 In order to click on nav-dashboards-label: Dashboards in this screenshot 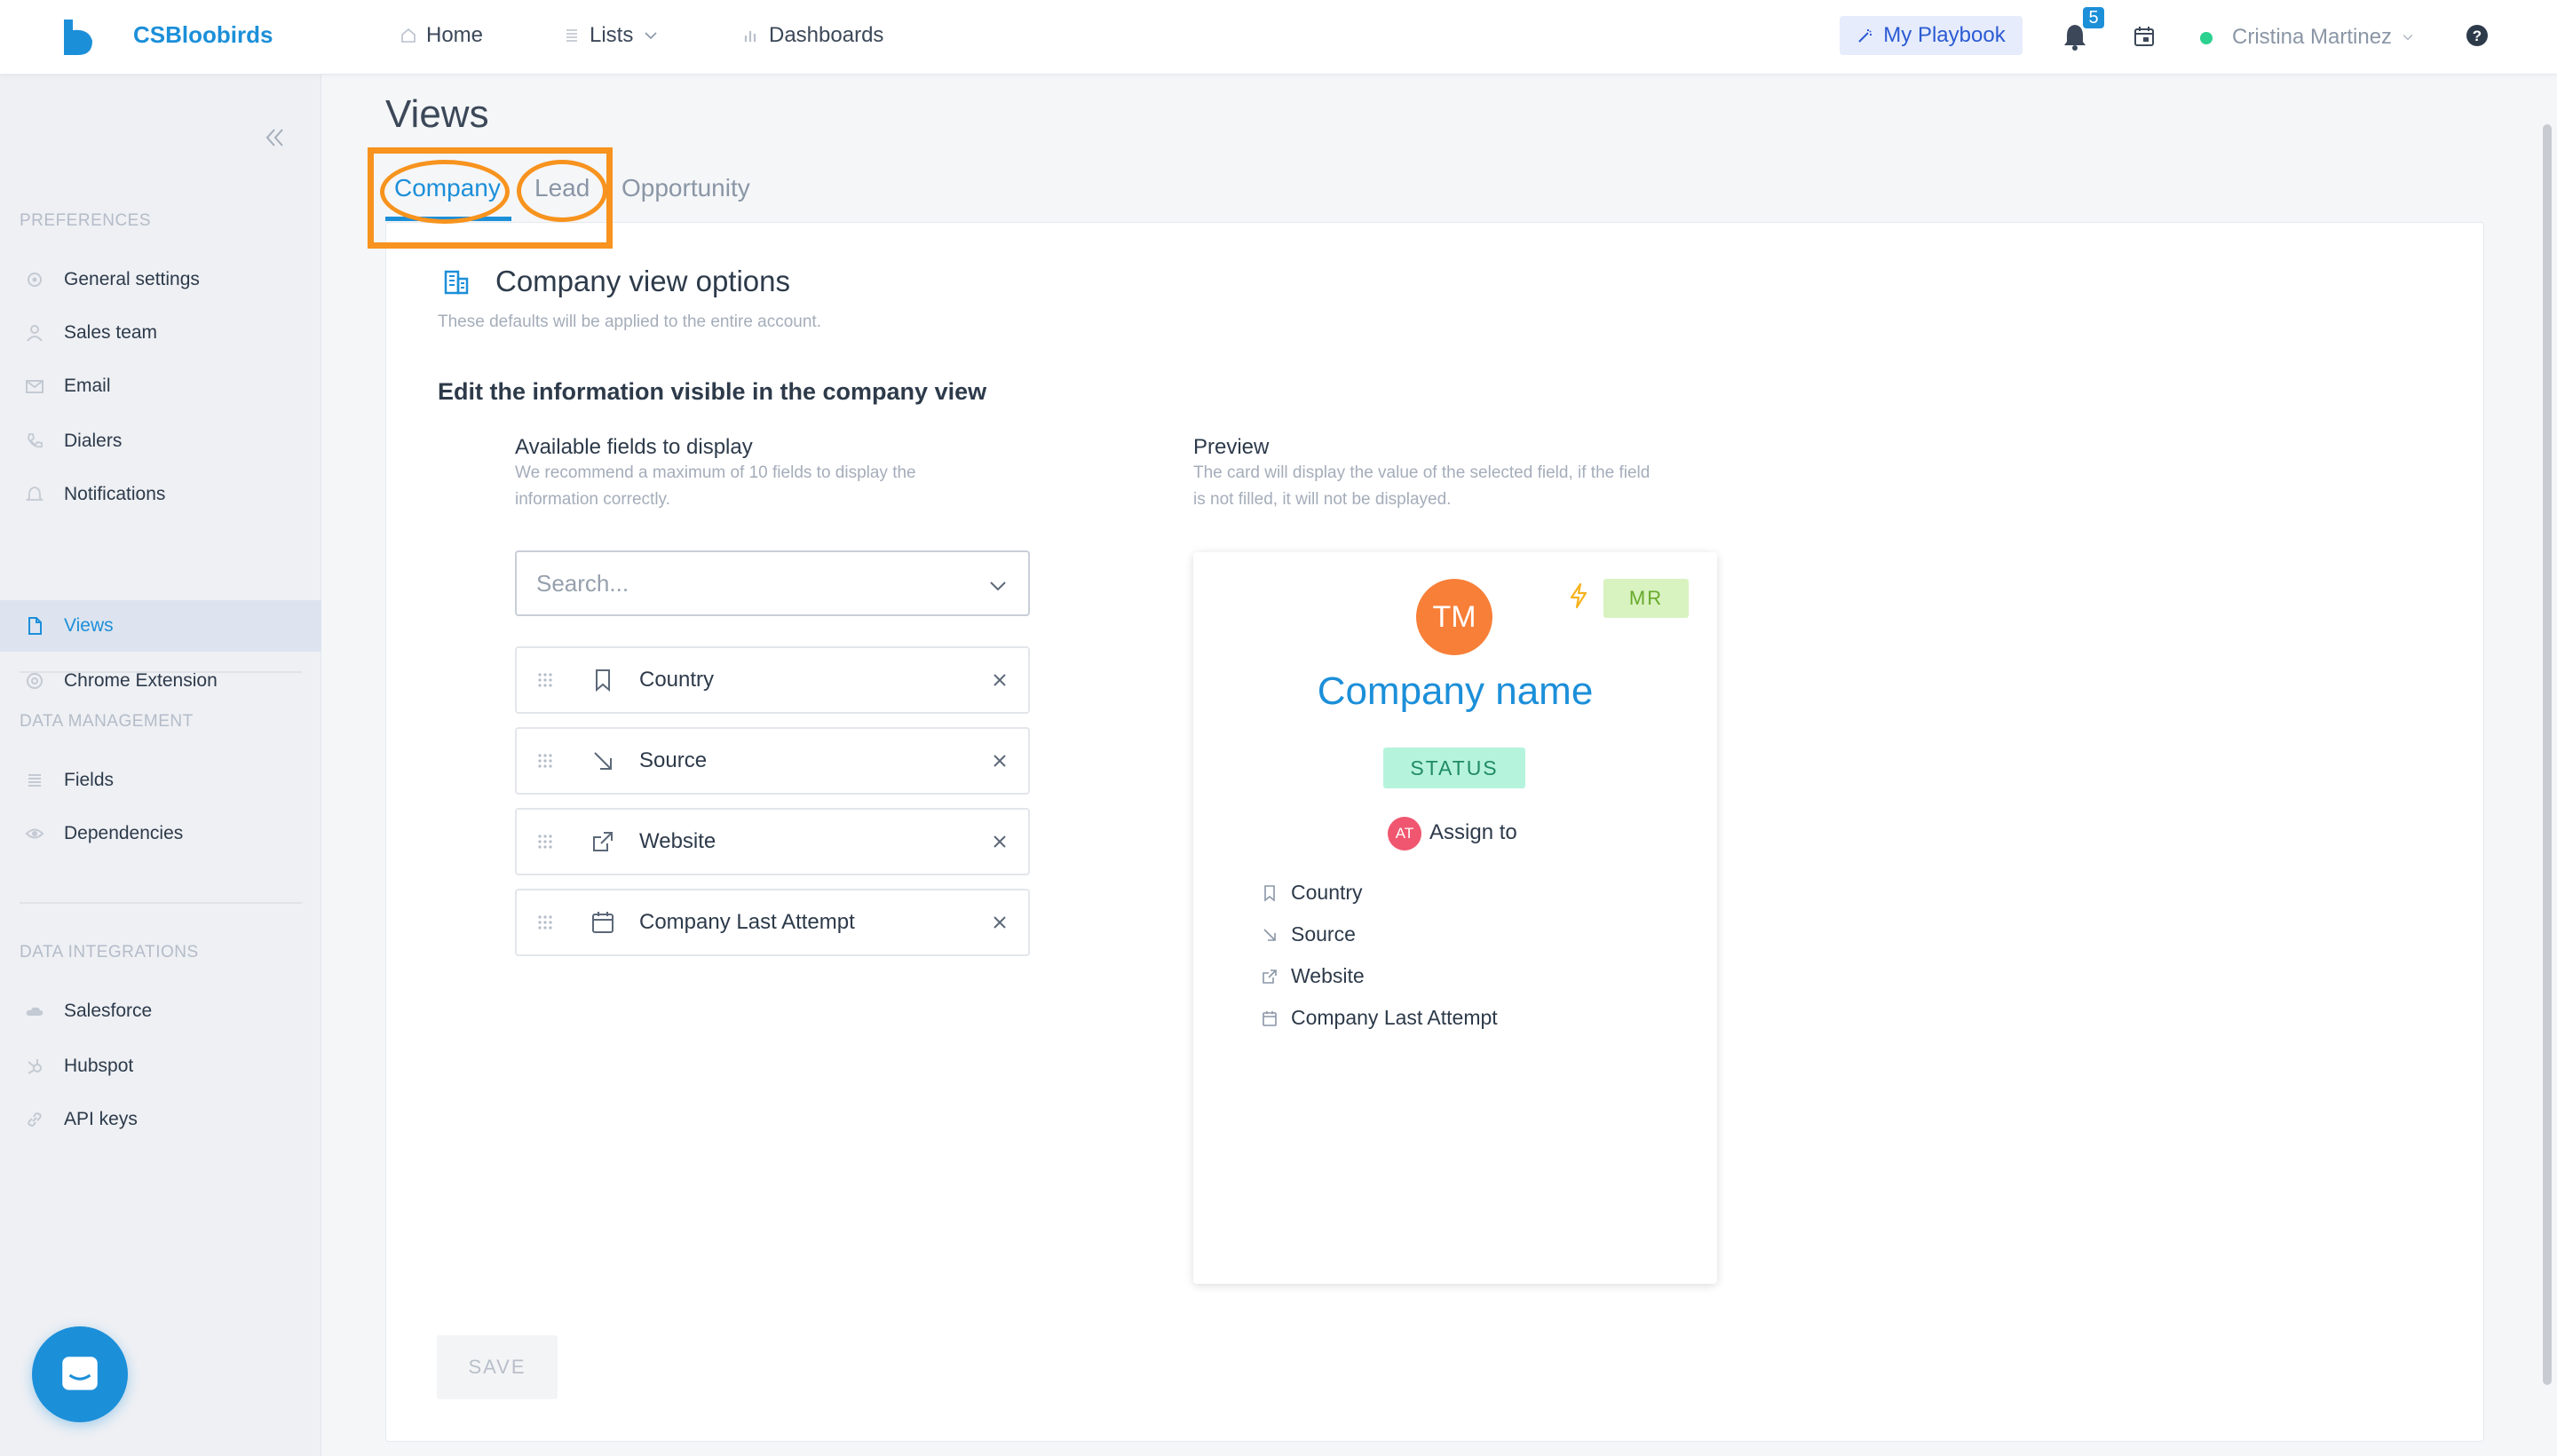, I will do `click(826, 35)`.